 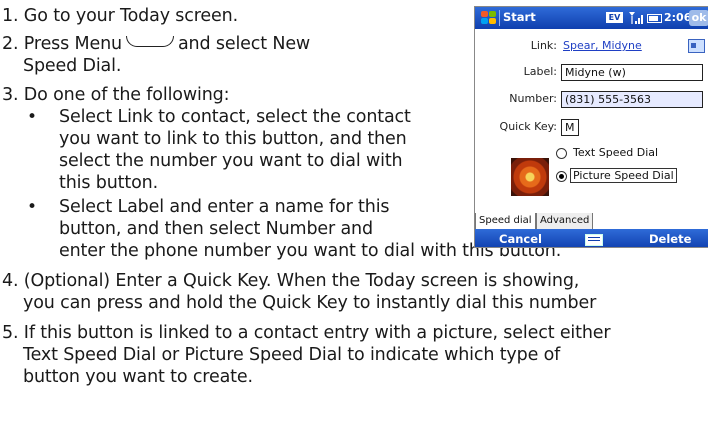 I want to click on picture-speed-dial-radio, so click(x=561, y=176).